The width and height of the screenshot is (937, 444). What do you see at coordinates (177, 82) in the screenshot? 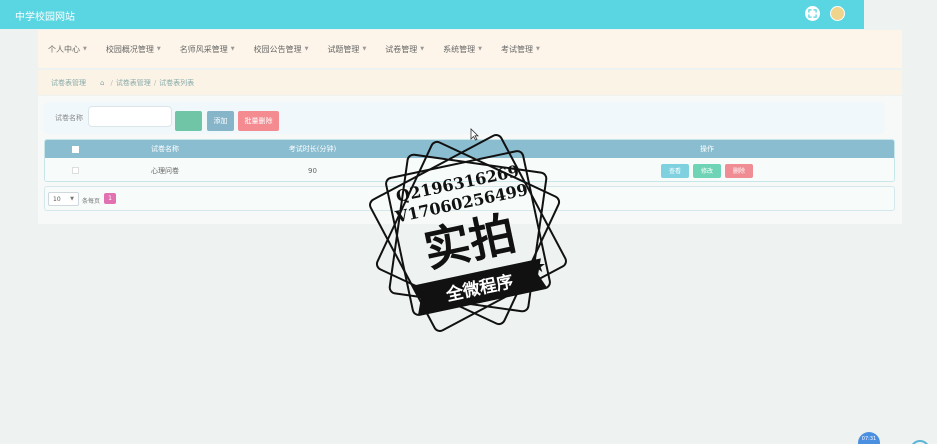
I see `breadcrumb-item-current: 试卷表列表` at bounding box center [177, 82].